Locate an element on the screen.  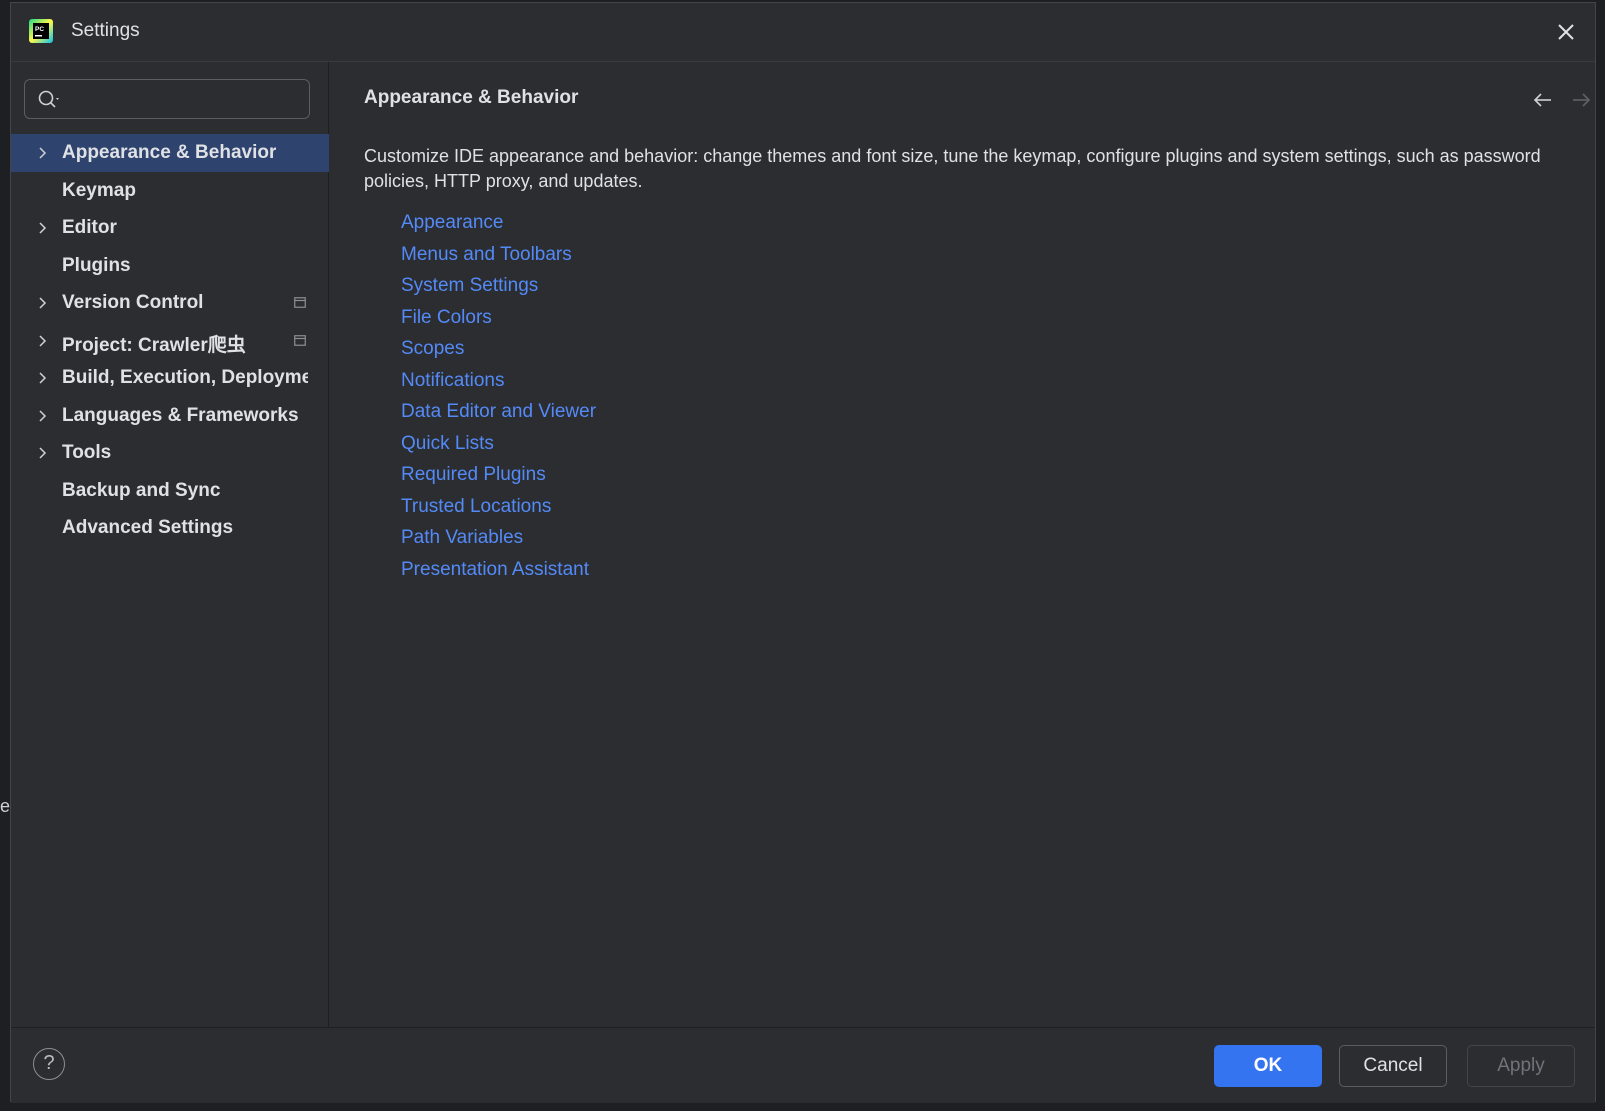
sidebar-item-appearance-behavior: Appearance & Behavior is located at coordinates (170, 153).